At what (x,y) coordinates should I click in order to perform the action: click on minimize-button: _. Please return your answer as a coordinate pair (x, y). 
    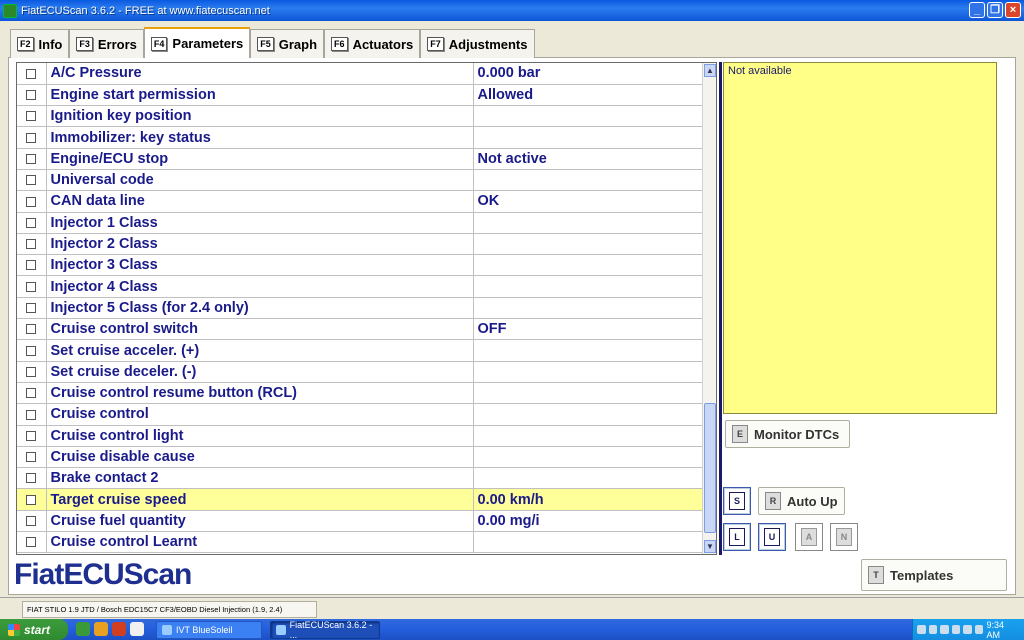
    Looking at the image, I should click on (977, 10).